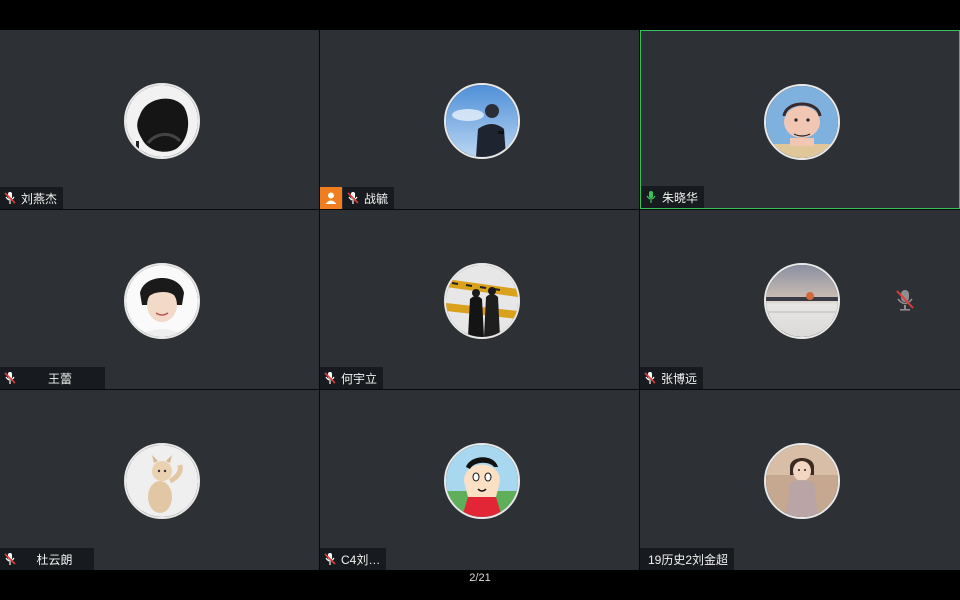  I want to click on participant-name: 杜云朗, so click(54, 559).